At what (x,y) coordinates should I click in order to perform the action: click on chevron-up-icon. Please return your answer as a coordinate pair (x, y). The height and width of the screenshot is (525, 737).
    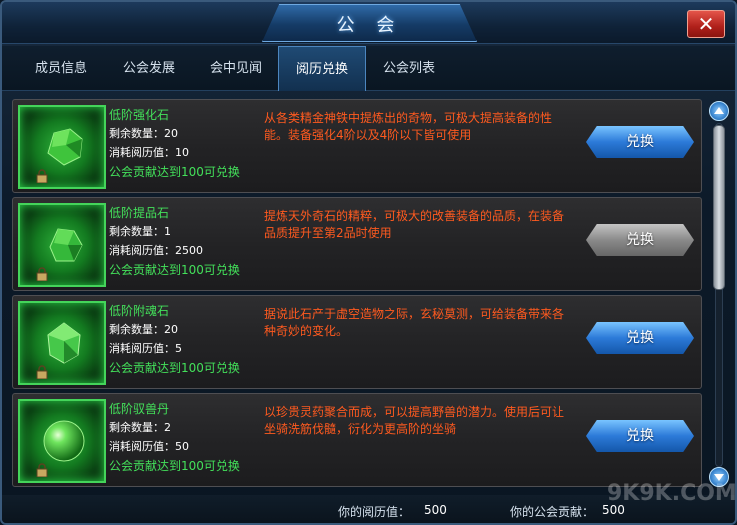
    Looking at the image, I should click on (719, 110).